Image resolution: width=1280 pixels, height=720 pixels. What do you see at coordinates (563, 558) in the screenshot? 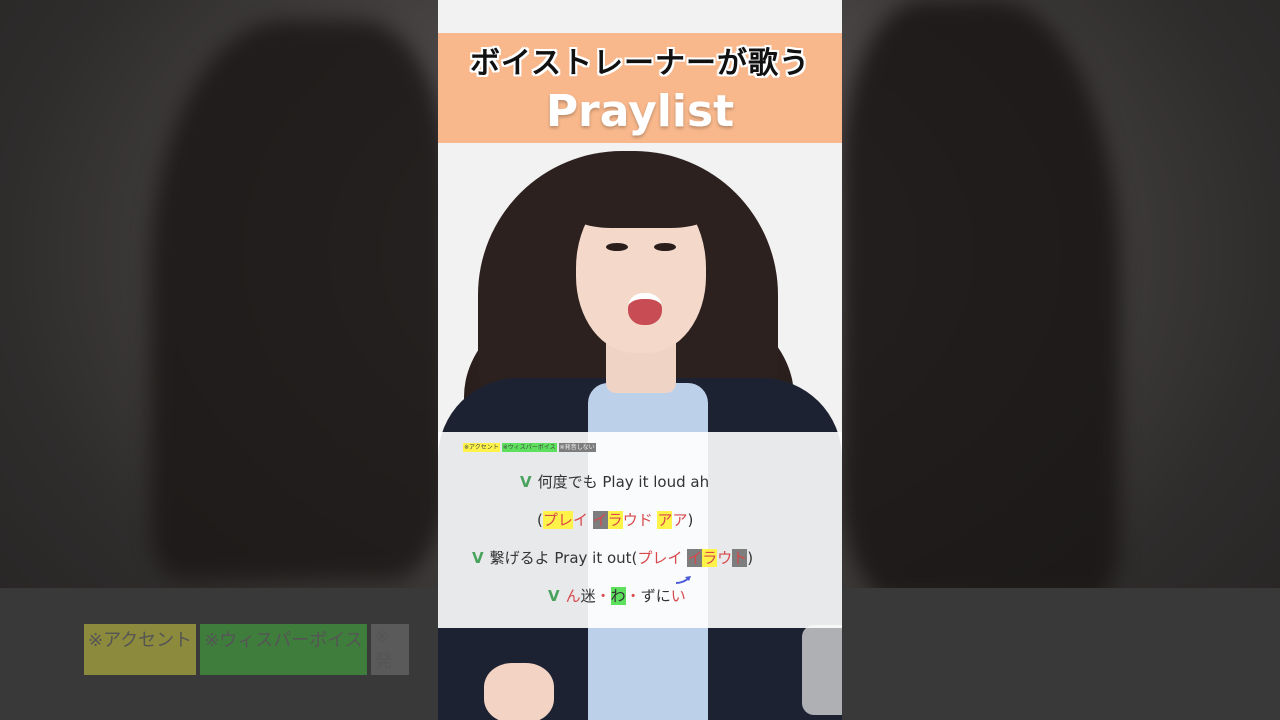
I see `lyric-line-3-prefix: 繋げるよ Pray it out(` at bounding box center [563, 558].